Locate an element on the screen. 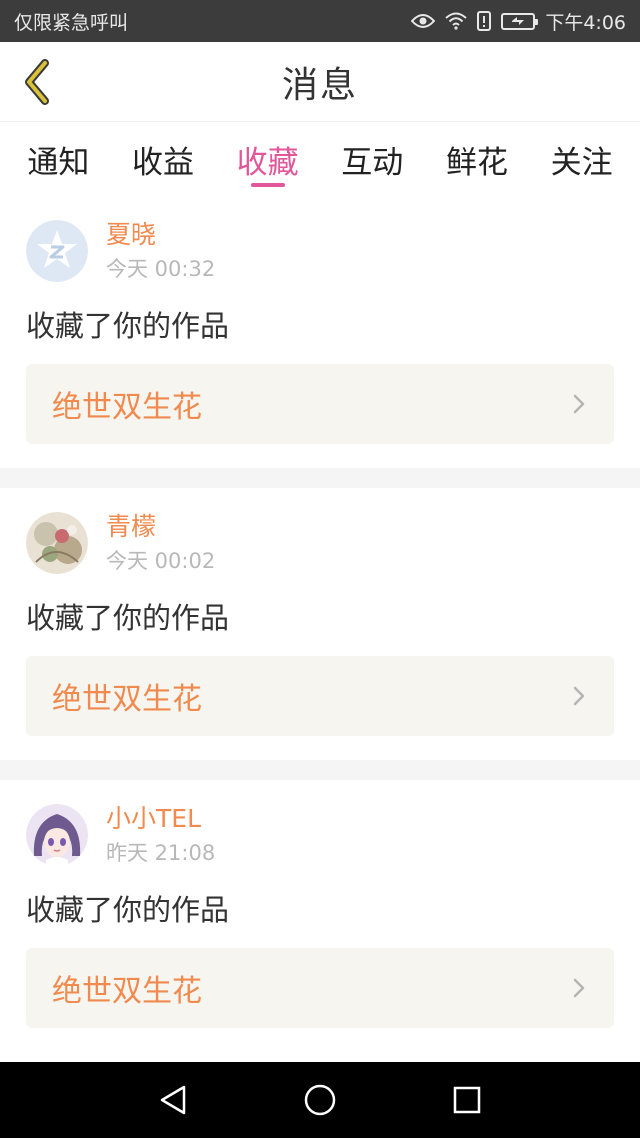 Image resolution: width=640 pixels, height=1138 pixels. username: 青檬 is located at coordinates (160, 527).